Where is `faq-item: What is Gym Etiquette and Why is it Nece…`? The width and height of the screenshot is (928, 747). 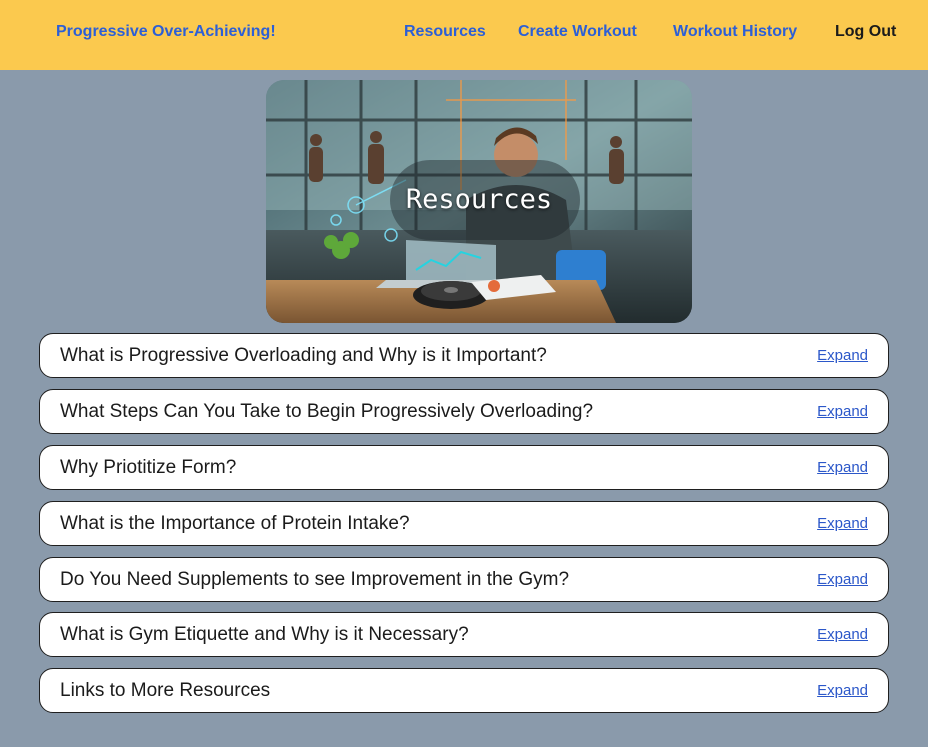 faq-item: What is Gym Etiquette and Why is it Nece… is located at coordinates (464, 634).